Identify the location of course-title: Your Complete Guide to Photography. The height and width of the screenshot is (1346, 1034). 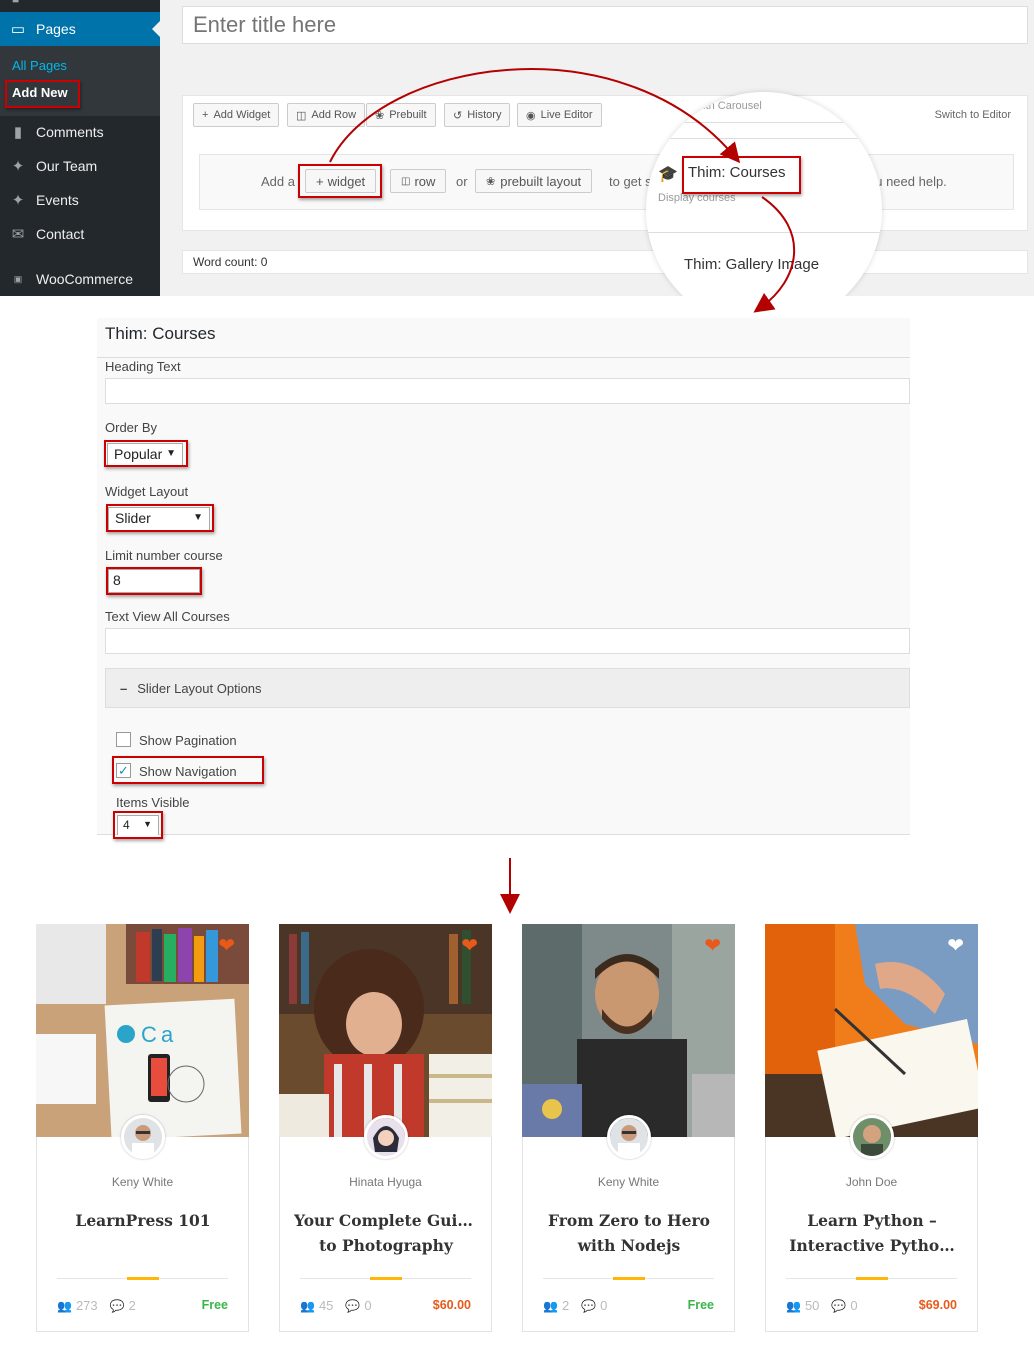
(386, 1233).